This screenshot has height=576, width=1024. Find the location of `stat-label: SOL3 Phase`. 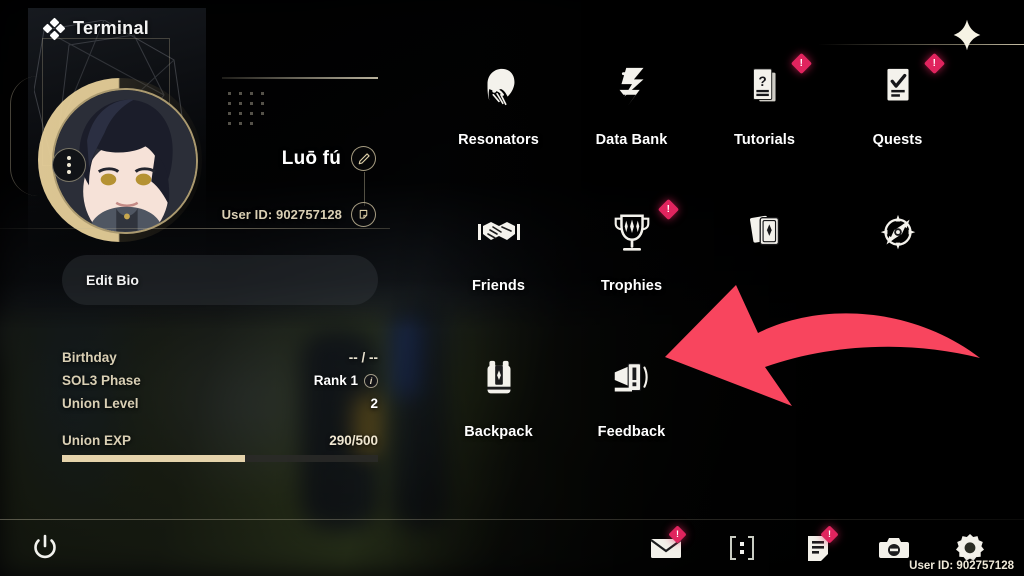

stat-label: SOL3 Phase is located at coordinates (101, 380).